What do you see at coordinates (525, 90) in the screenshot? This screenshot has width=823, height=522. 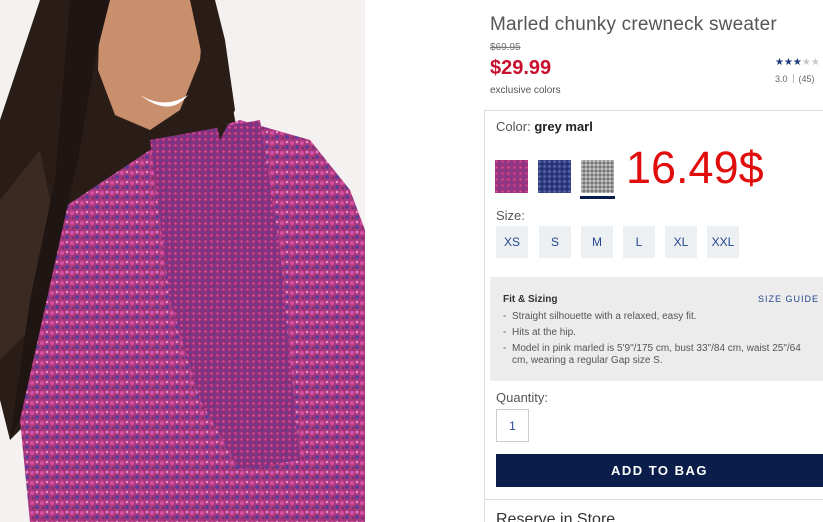 I see `price-note: exclusive colors` at bounding box center [525, 90].